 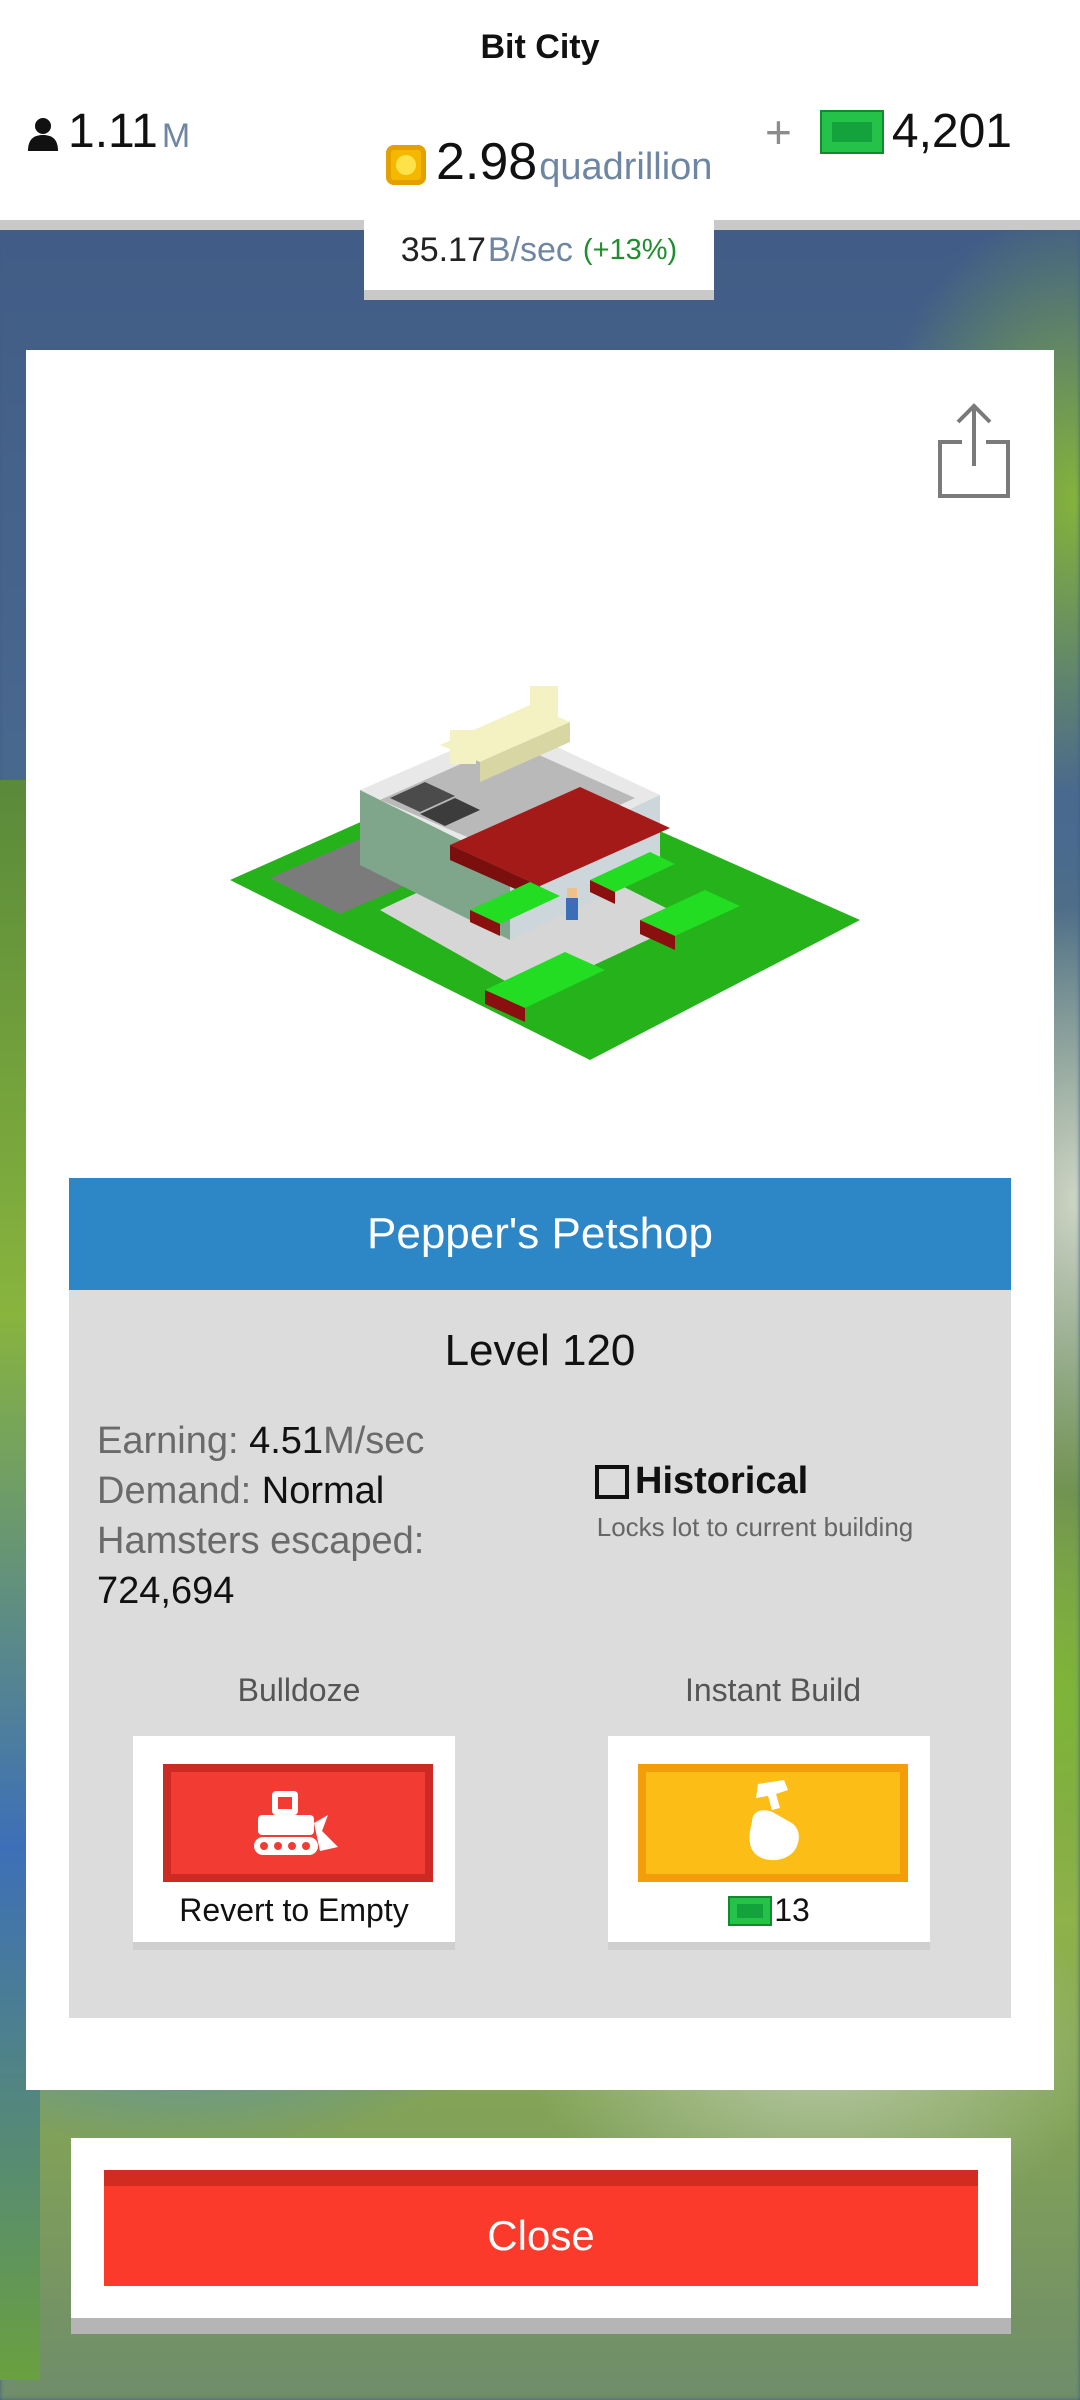 I want to click on building-name: Pepper's Petshop, so click(x=540, y=1233).